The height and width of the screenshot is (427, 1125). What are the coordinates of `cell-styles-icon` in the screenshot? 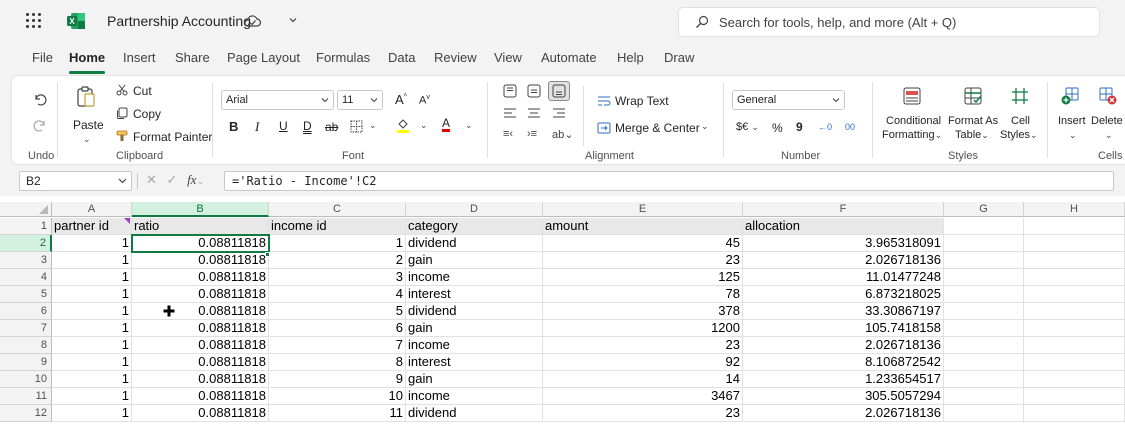 It's located at (1020, 96).